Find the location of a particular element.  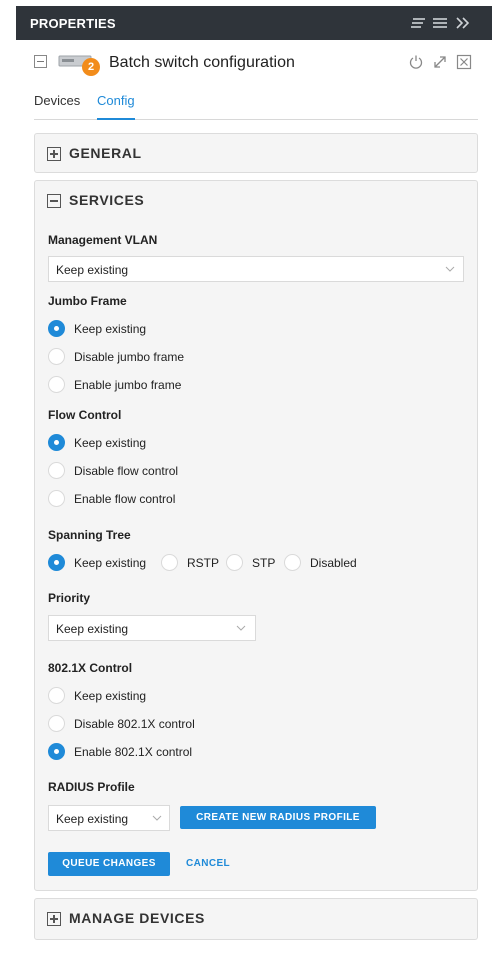

management-vlan-select: Keep existing is located at coordinates (256, 269).